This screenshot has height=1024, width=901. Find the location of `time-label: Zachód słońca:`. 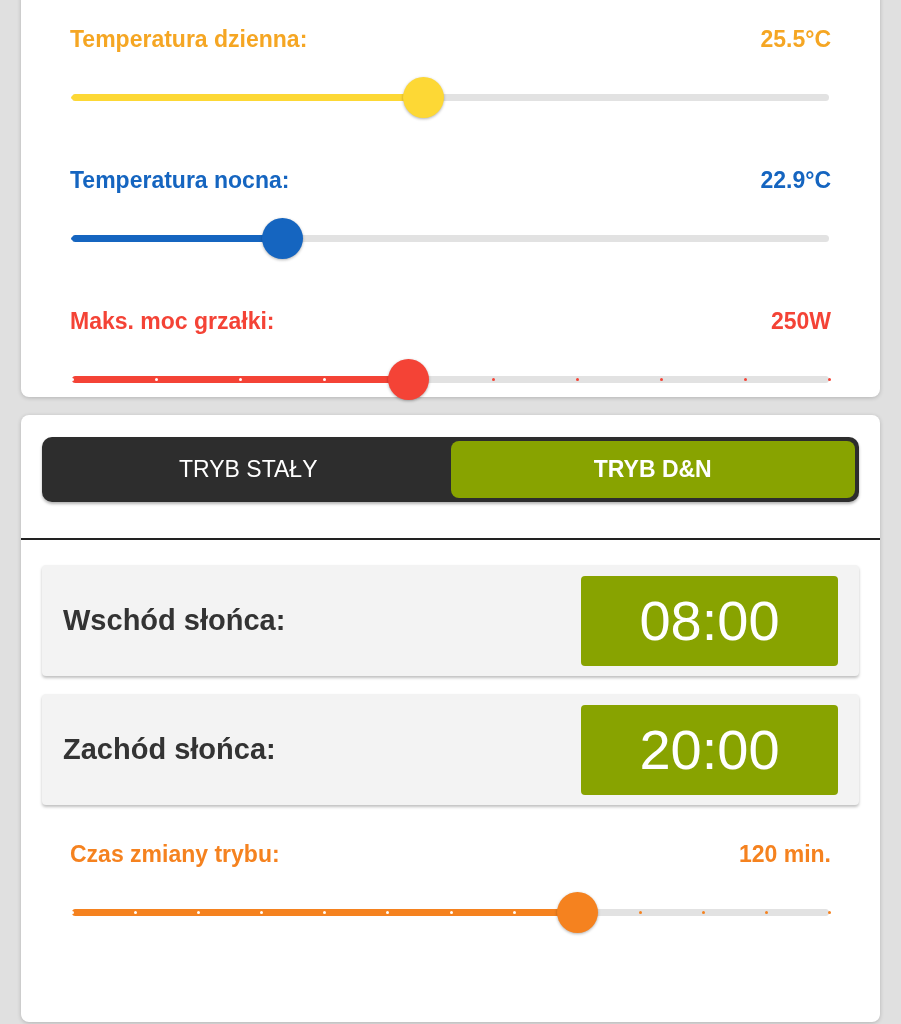

time-label: Zachód słońca: is located at coordinates (169, 749).